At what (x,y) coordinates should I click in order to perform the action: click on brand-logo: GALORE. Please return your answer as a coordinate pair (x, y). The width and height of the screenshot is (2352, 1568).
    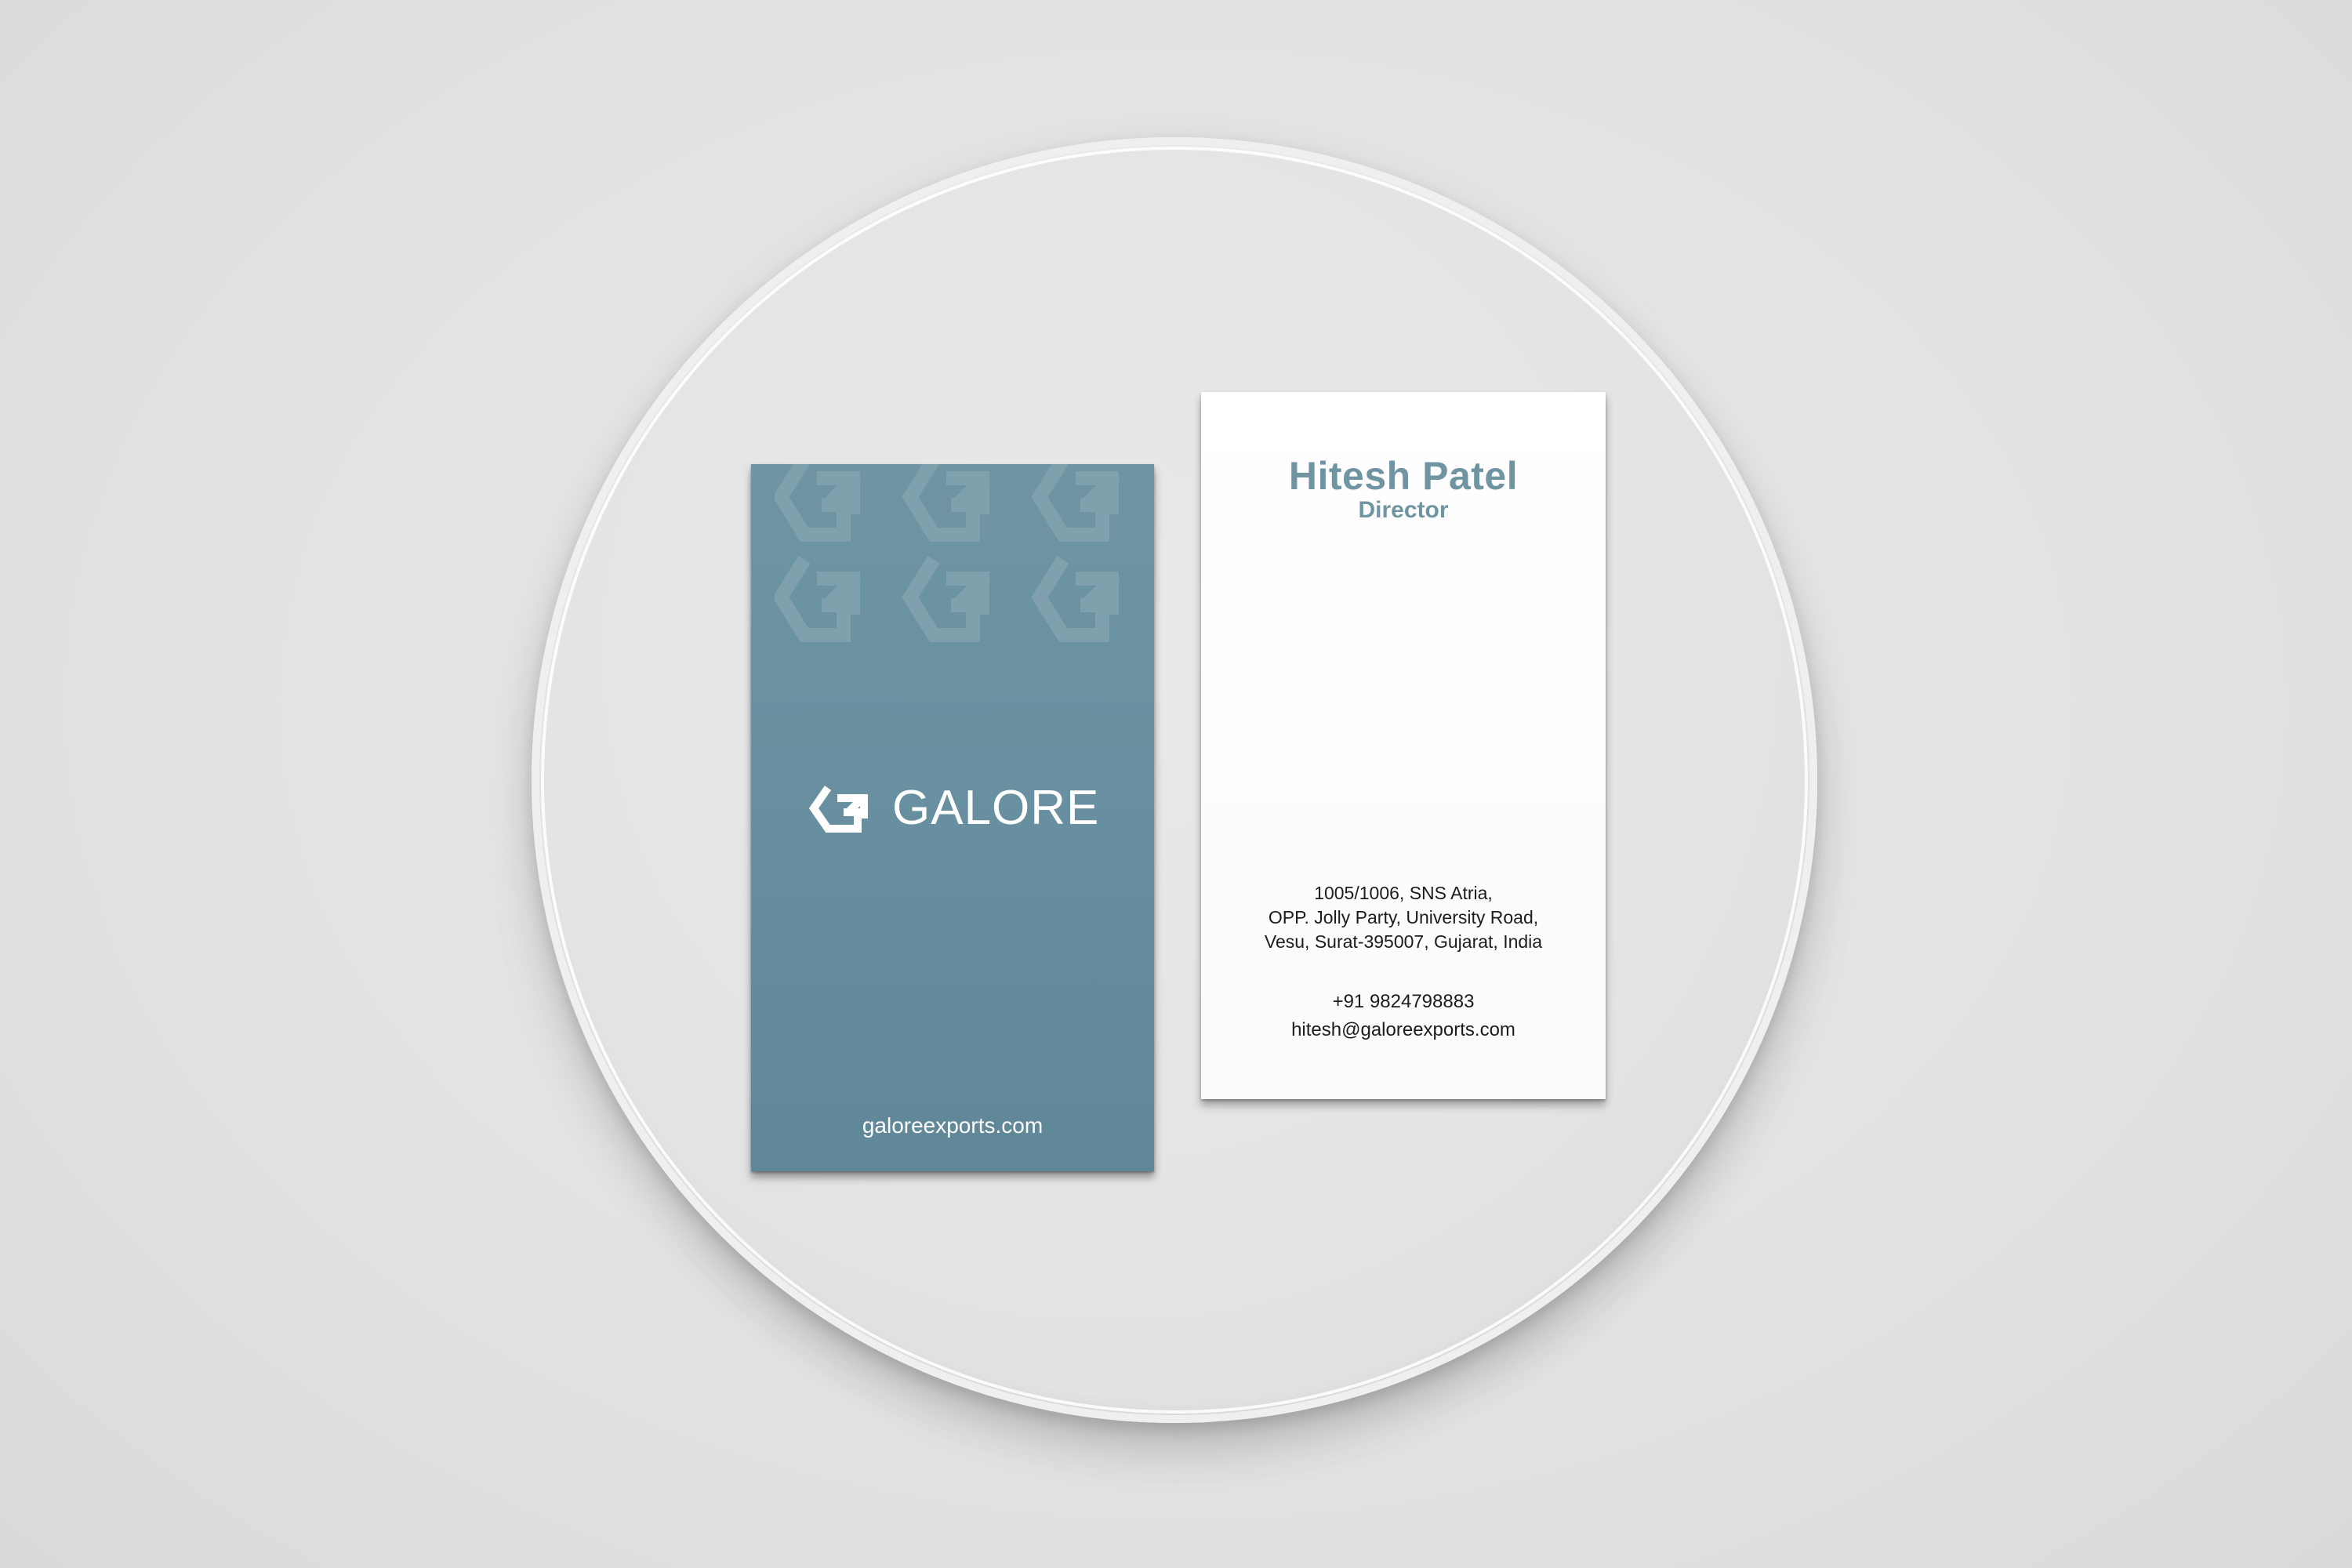
    Looking at the image, I should click on (954, 808).